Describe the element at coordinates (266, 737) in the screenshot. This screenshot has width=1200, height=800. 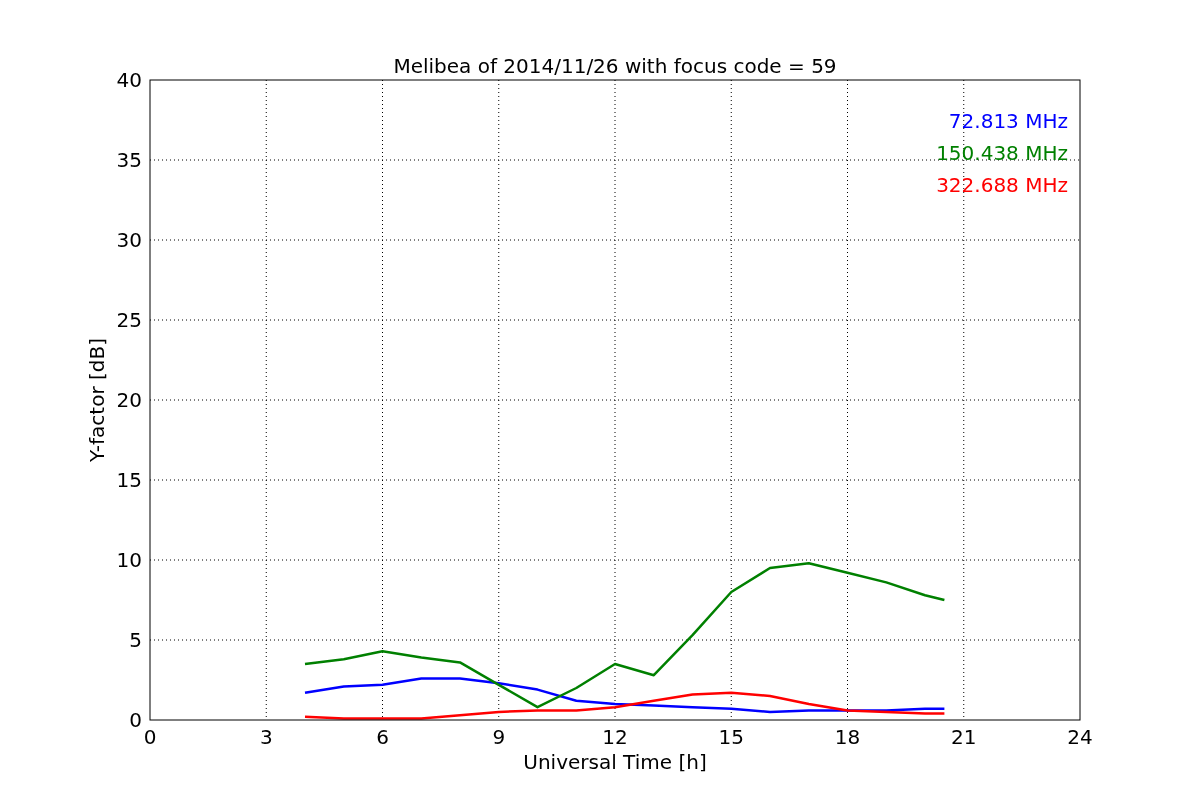
I see `x-tick-label: 3` at that location.